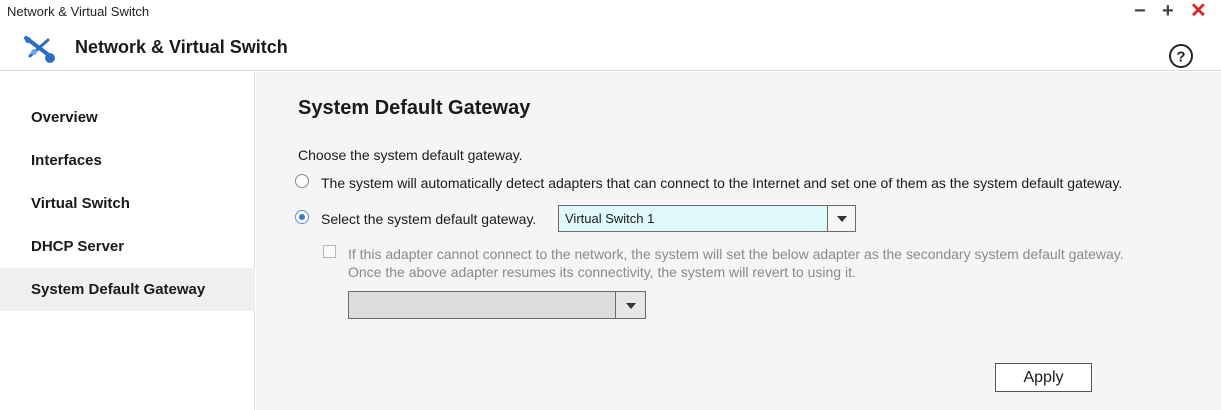  I want to click on maximize-icon: +, so click(1168, 11).